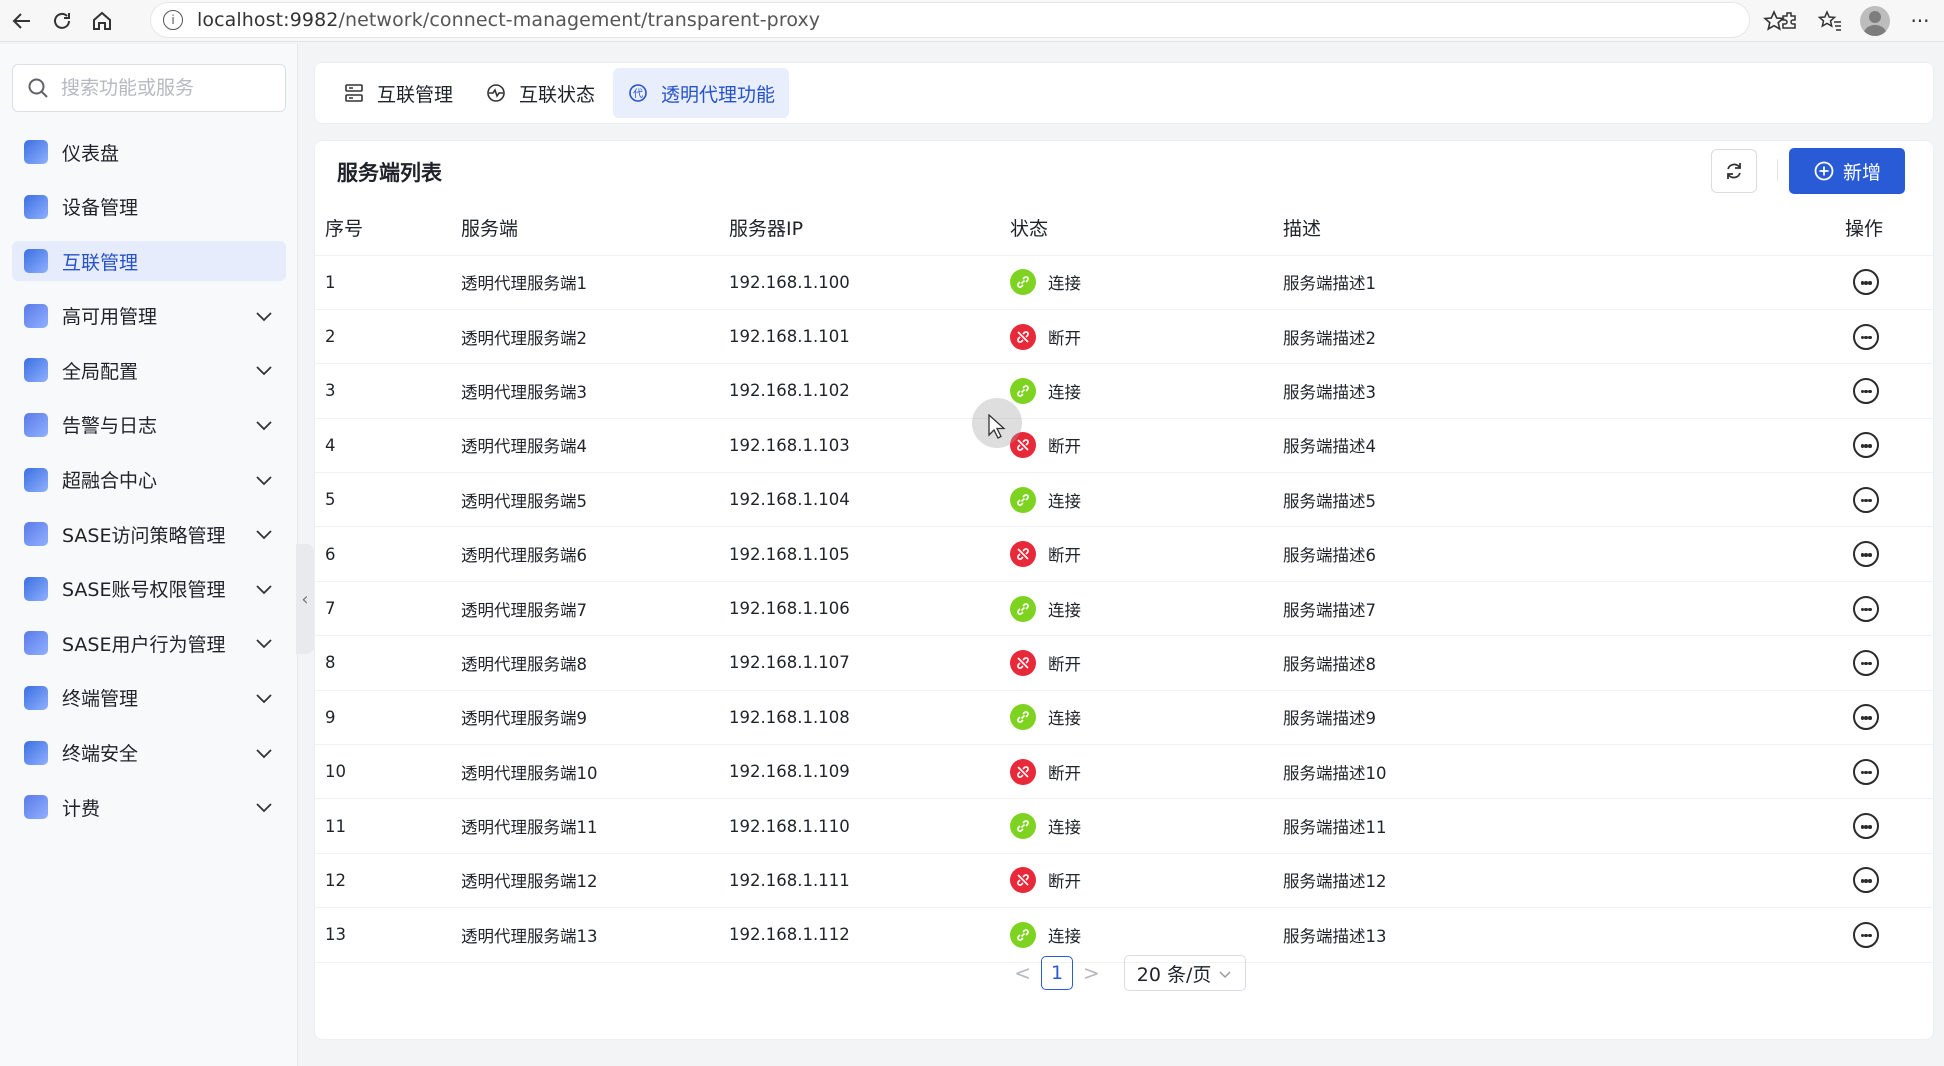  What do you see at coordinates (496, 93) in the screenshot?
I see `pulse-status-icon` at bounding box center [496, 93].